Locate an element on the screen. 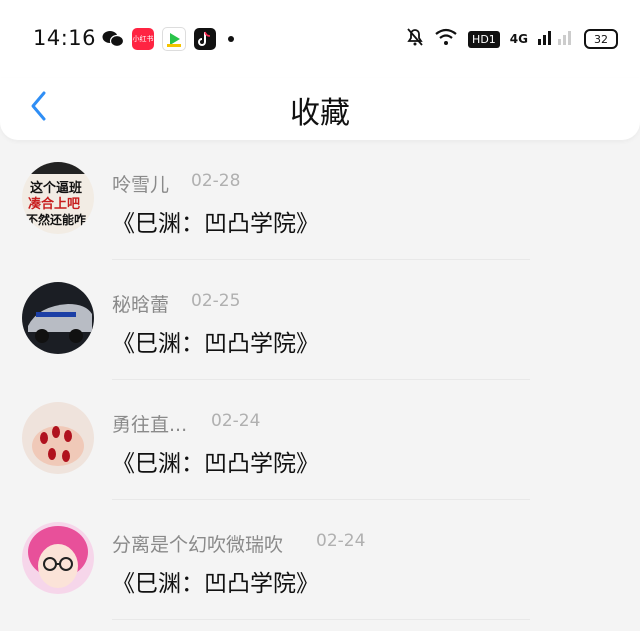  wifi-icon is located at coordinates (446, 39).